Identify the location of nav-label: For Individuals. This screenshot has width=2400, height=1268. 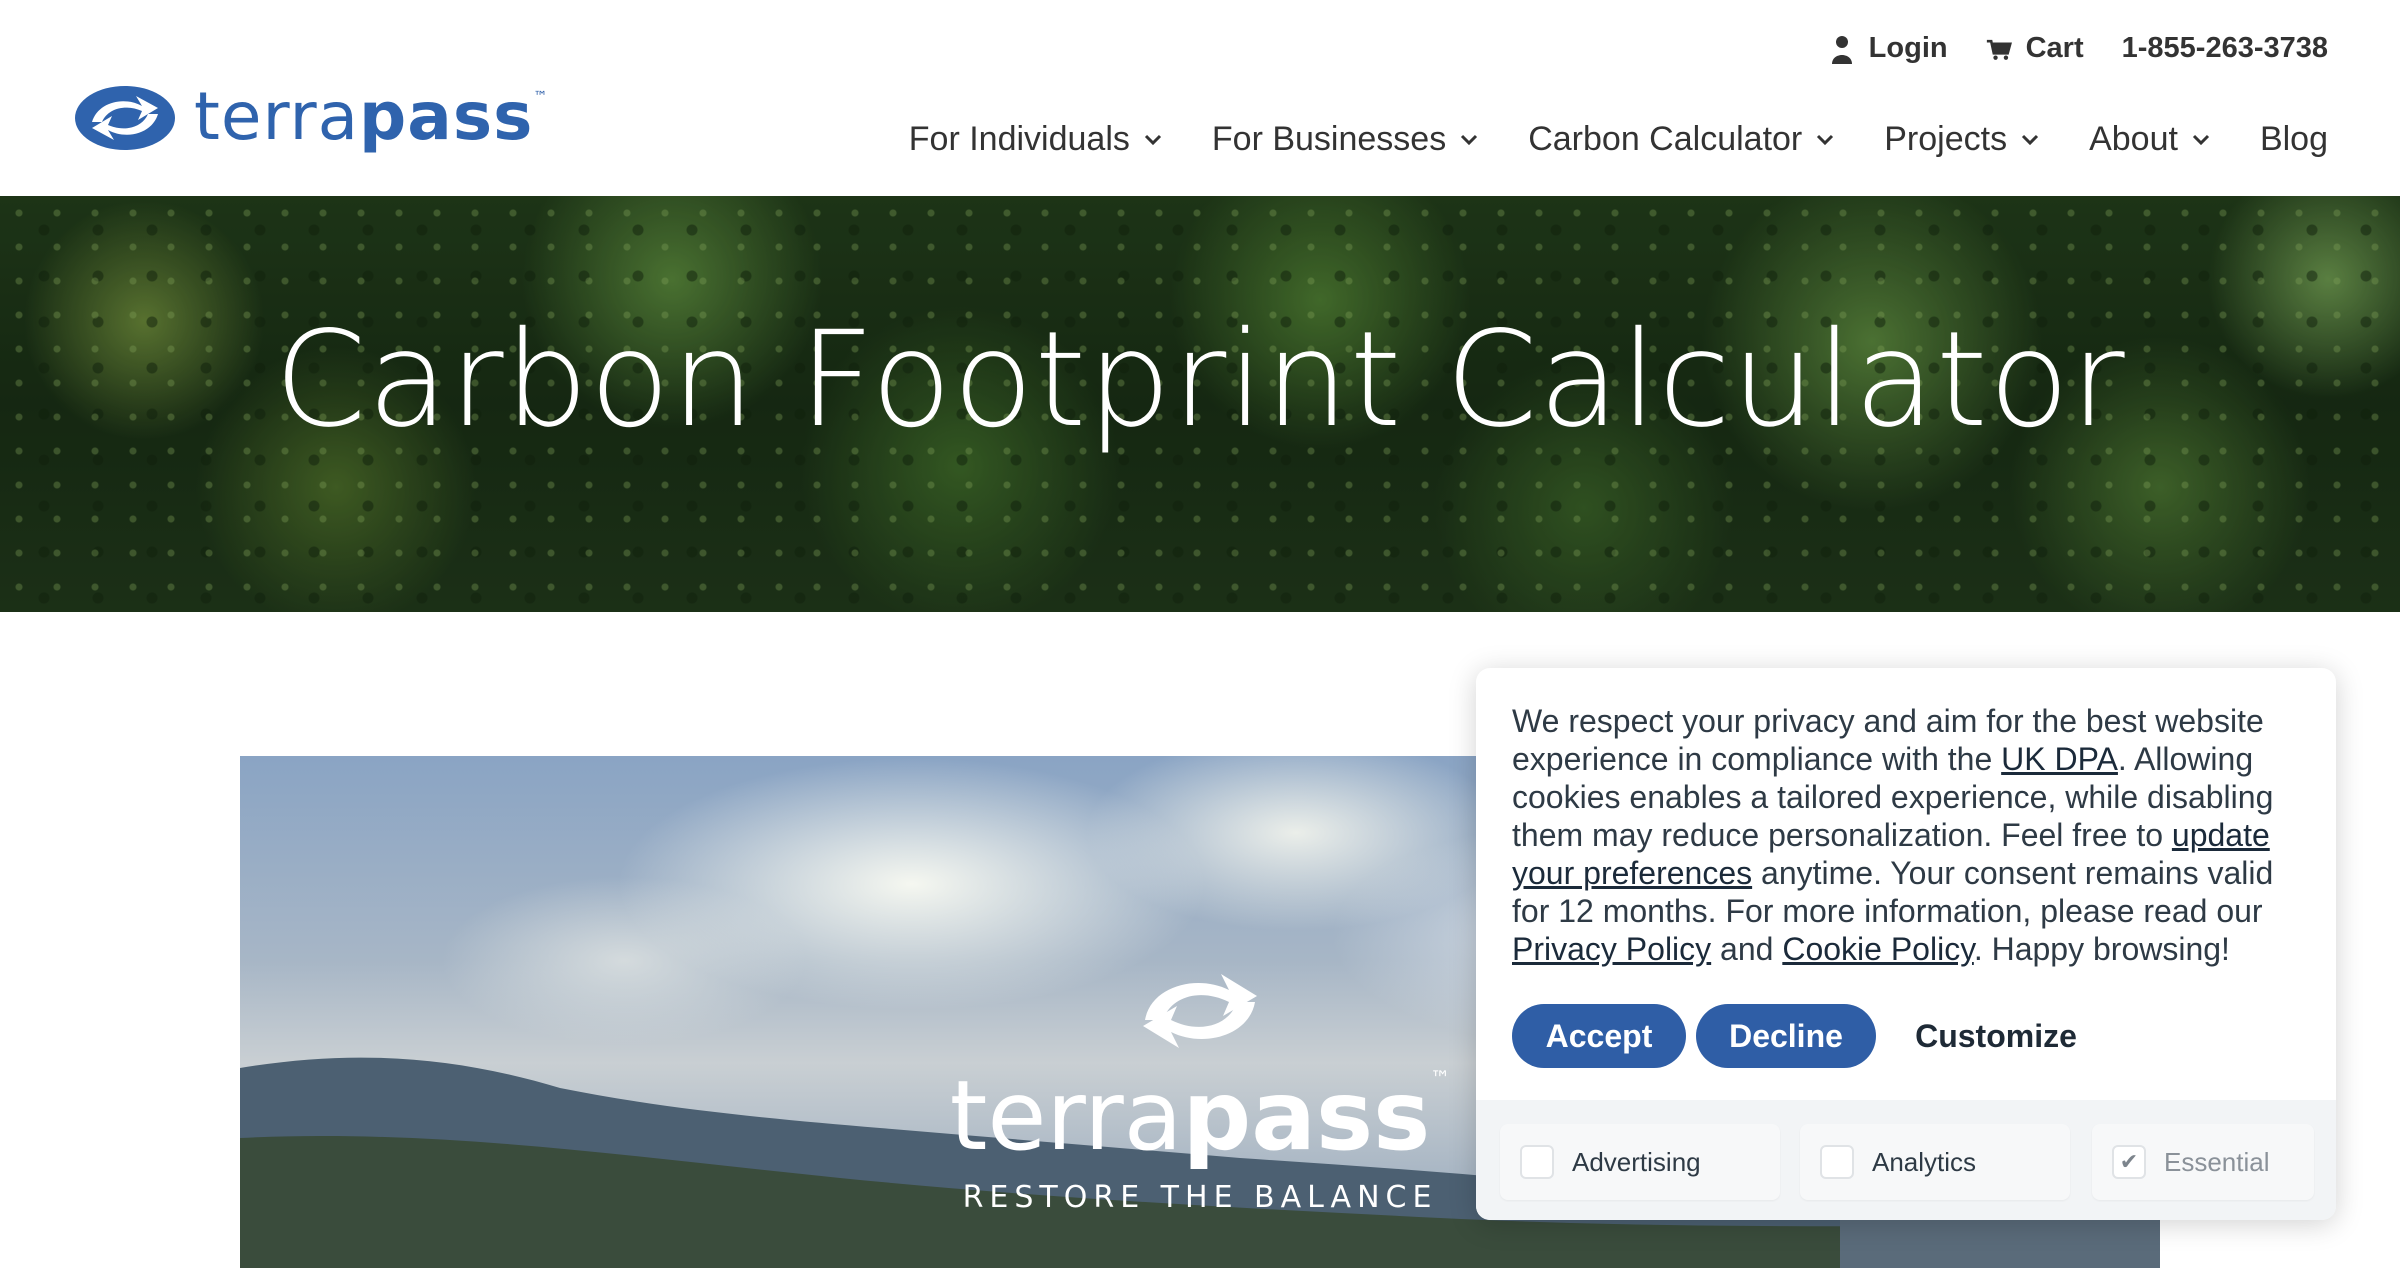
(1019, 139).